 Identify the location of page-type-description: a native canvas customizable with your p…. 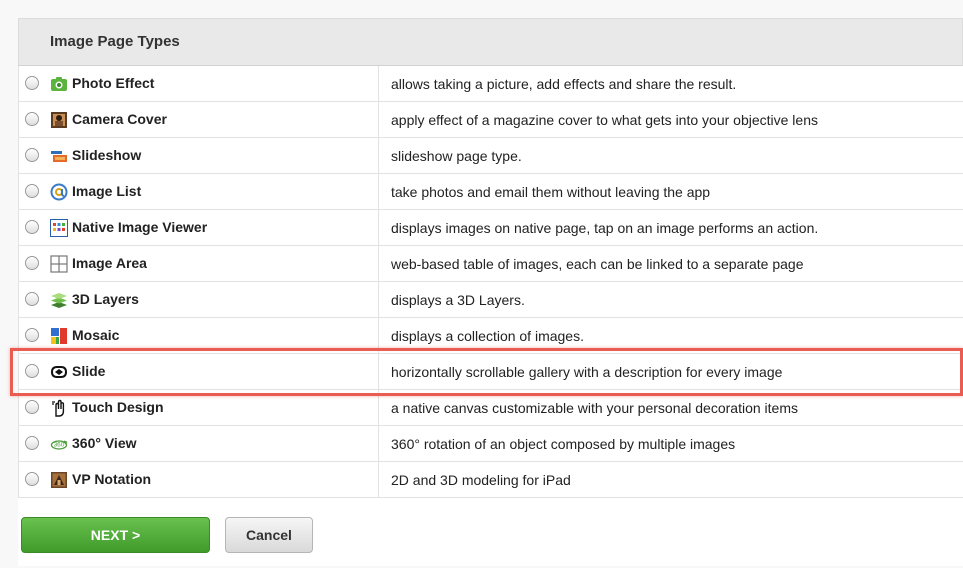
(594, 408).